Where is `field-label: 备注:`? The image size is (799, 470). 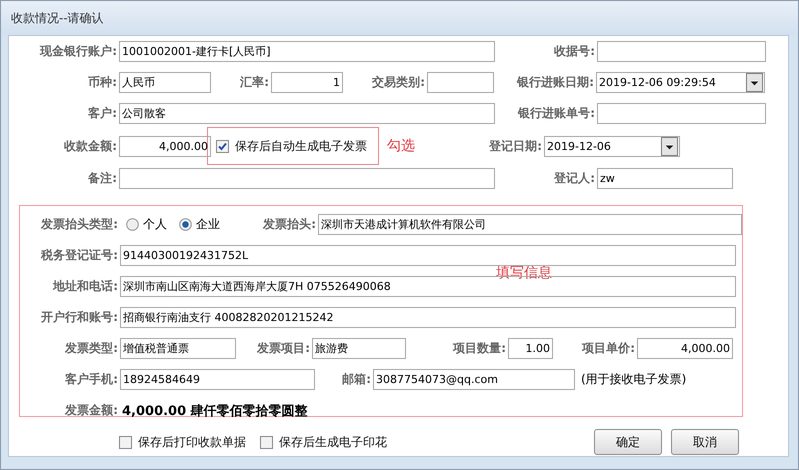
field-label: 备注: is located at coordinates (102, 178).